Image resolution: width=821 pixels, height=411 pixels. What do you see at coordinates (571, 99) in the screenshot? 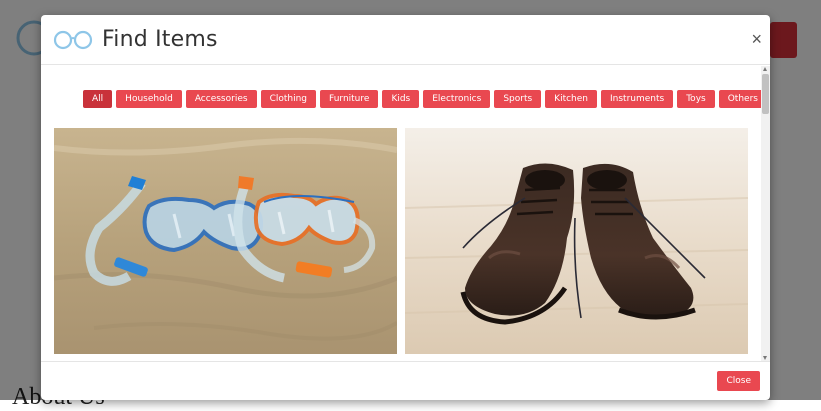
I see `filter-kitchen: Kitchen` at bounding box center [571, 99].